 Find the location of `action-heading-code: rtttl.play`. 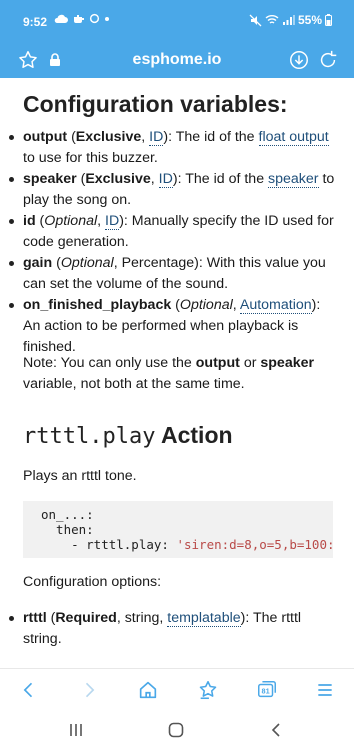

action-heading-code: rtttl.play is located at coordinates (89, 436).